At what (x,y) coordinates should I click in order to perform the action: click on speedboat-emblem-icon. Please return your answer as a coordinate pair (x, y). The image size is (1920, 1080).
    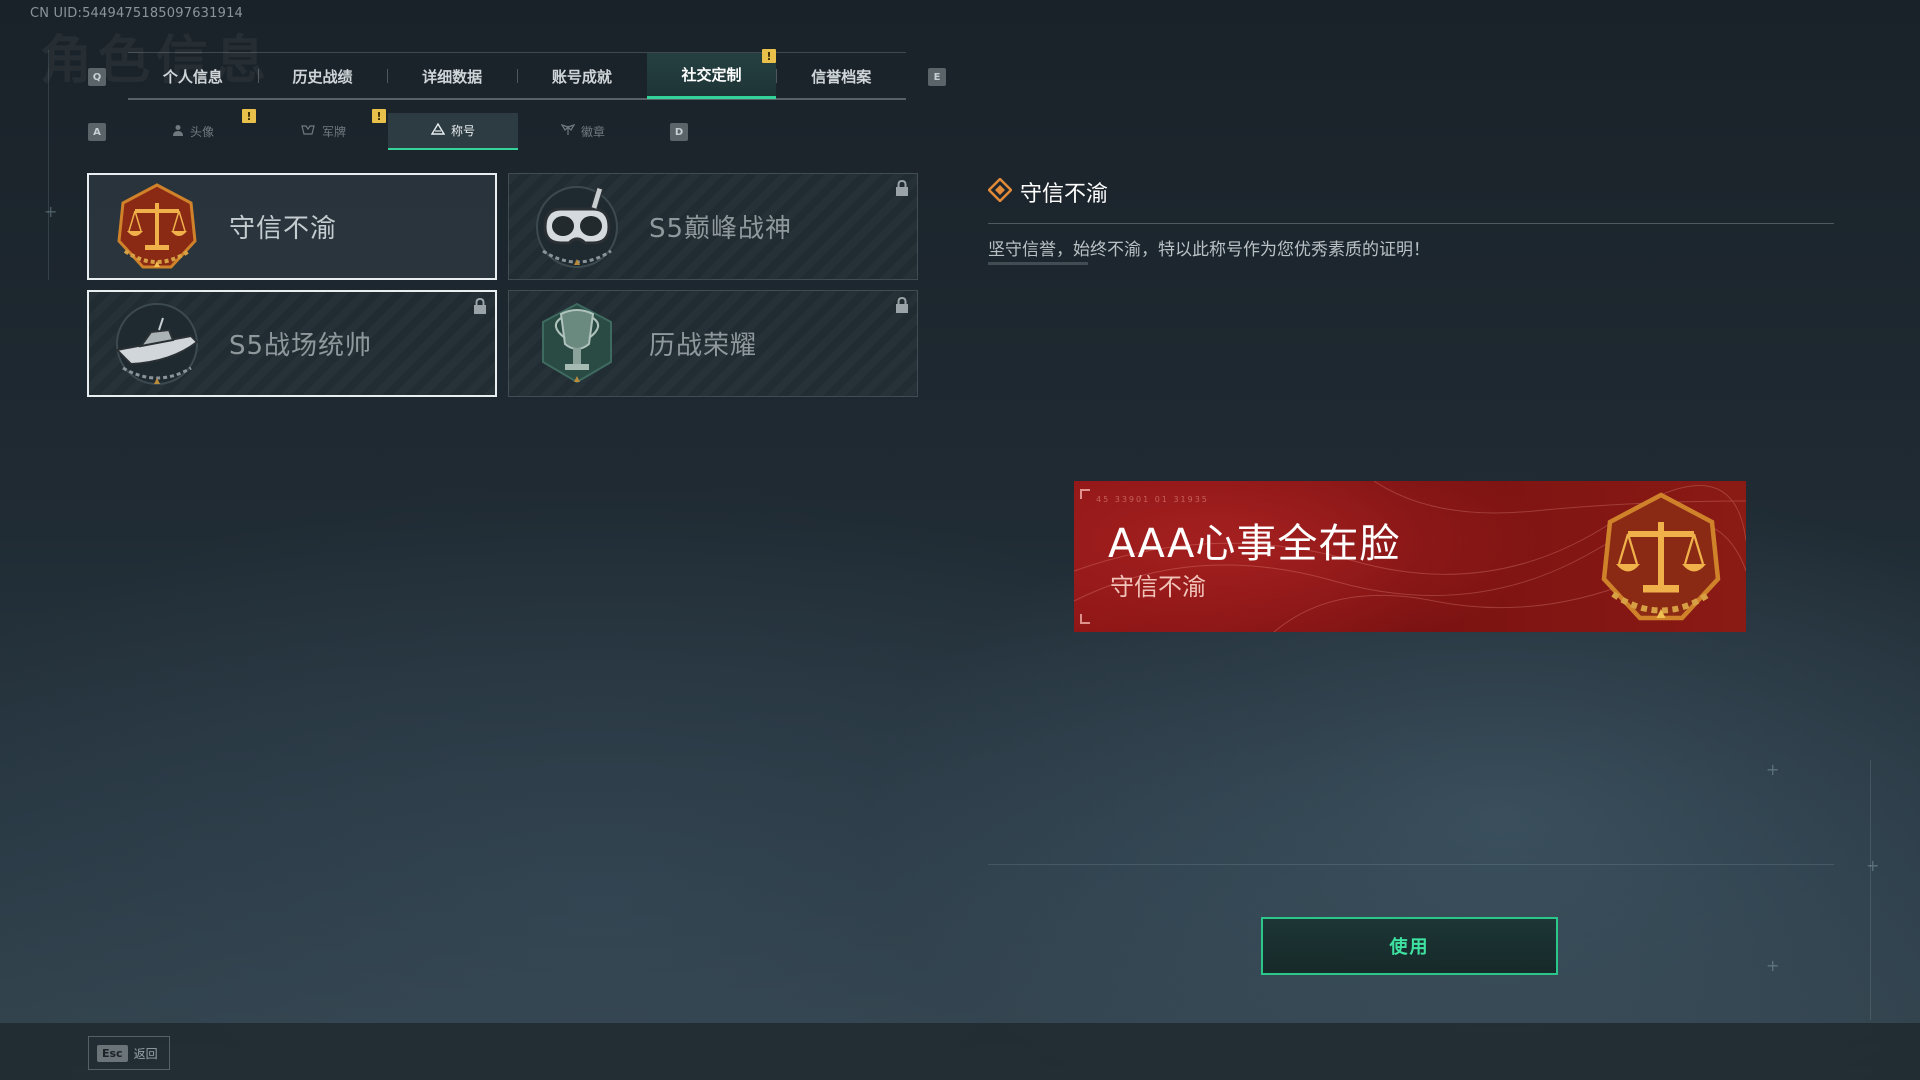
    Looking at the image, I should click on (157, 344).